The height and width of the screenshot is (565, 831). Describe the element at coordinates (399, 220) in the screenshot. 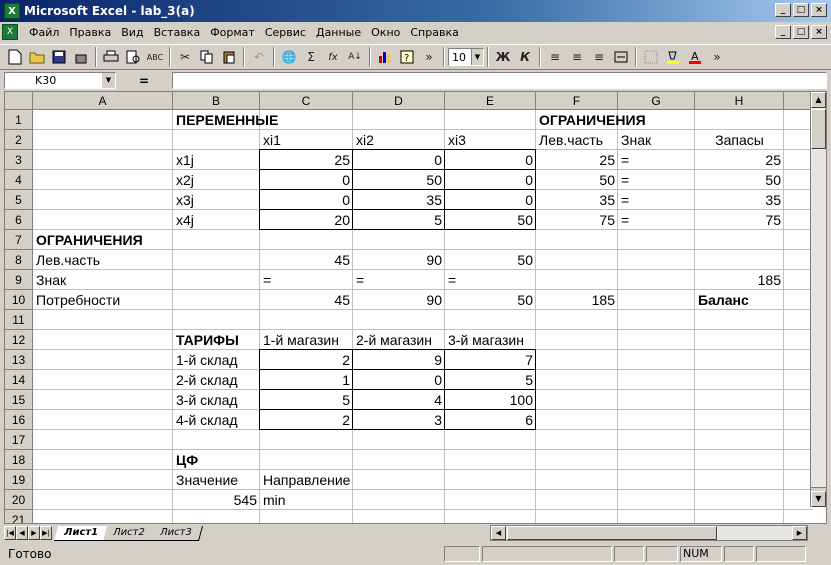

I see `cell-D6: 5` at that location.